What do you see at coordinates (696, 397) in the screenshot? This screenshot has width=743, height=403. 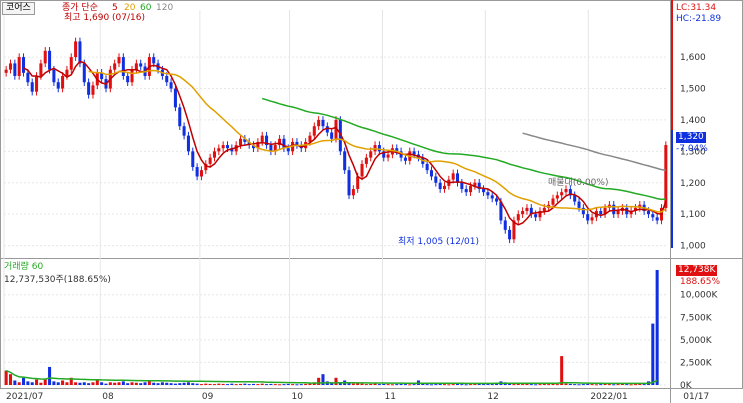 I see `date-axis-tick: 01/17` at bounding box center [696, 397].